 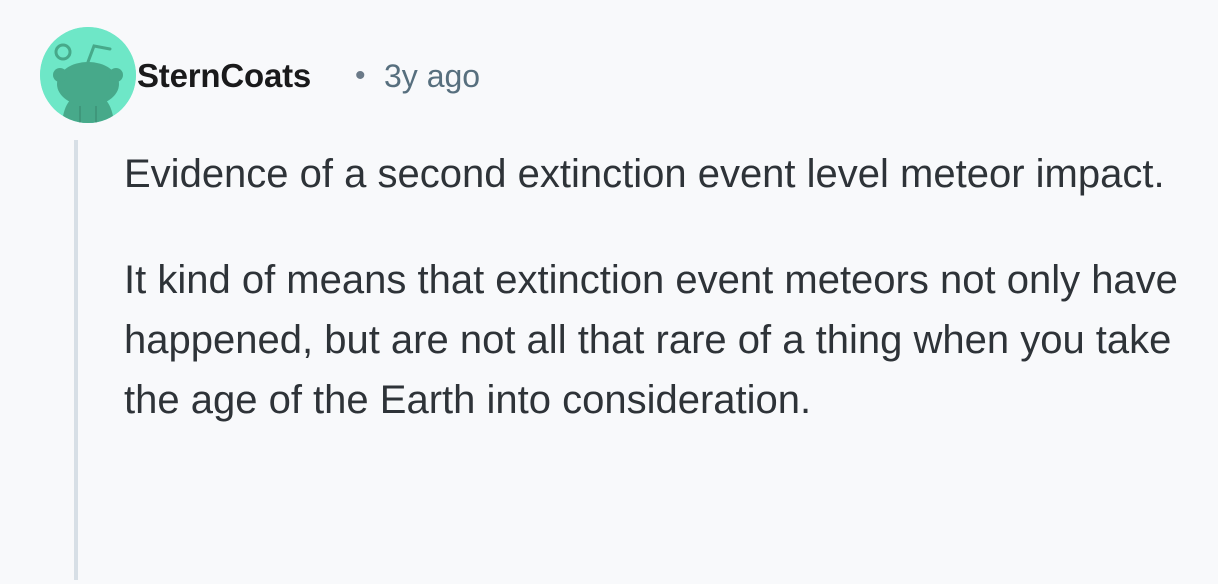 What do you see at coordinates (432, 76) in the screenshot?
I see `comment-timestamp: 3y ago` at bounding box center [432, 76].